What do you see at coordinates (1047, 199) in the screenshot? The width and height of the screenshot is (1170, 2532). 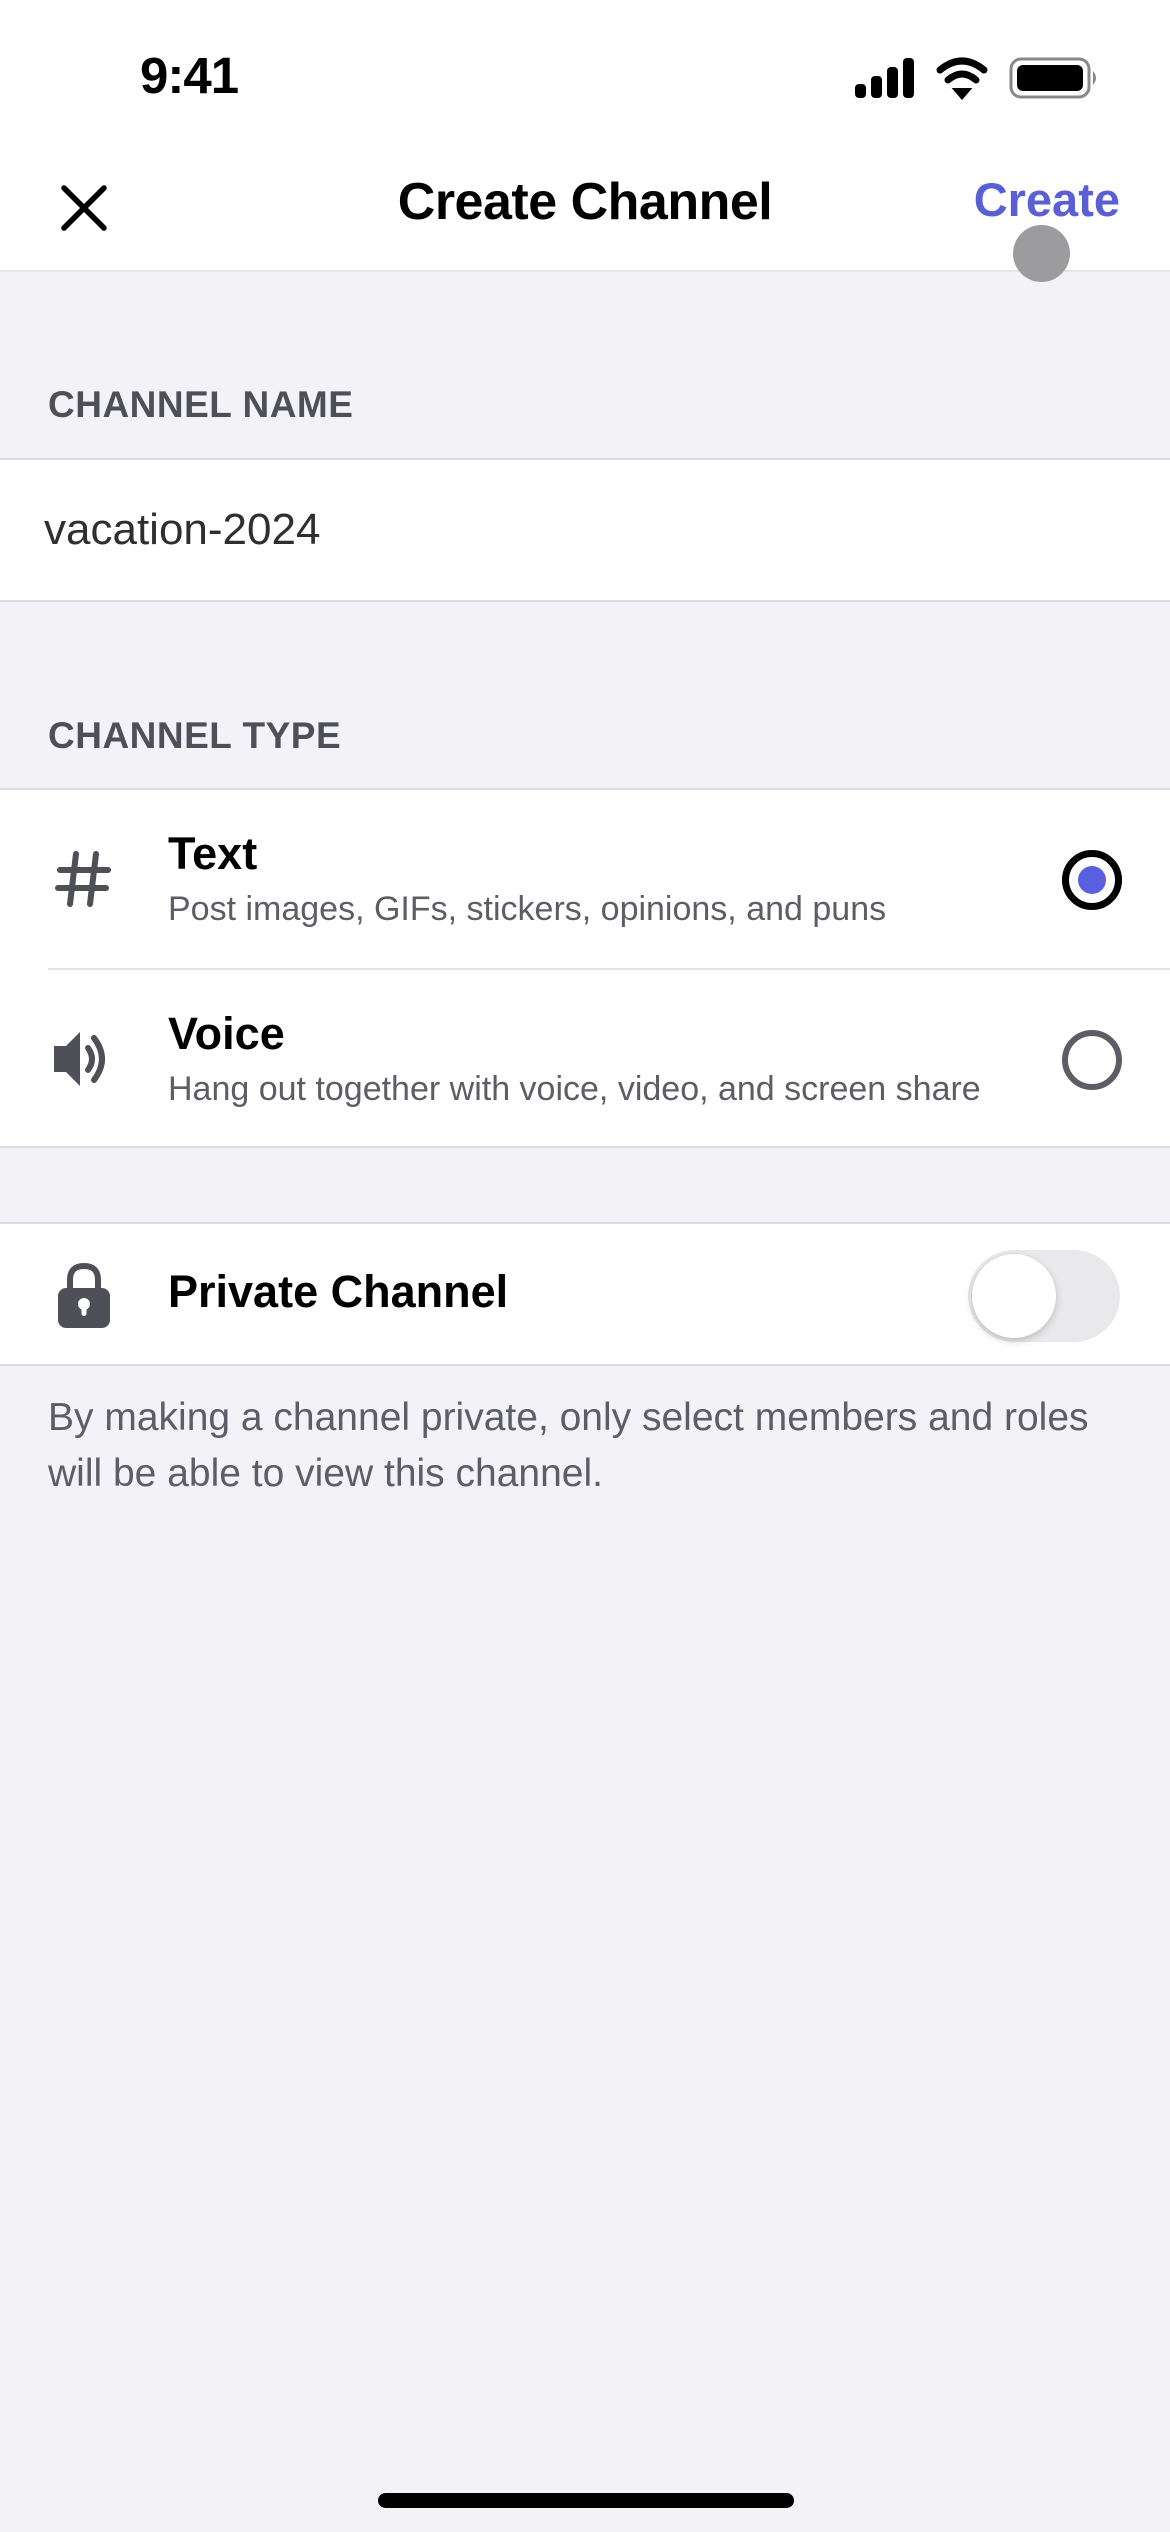 I see `create-button: Create` at bounding box center [1047, 199].